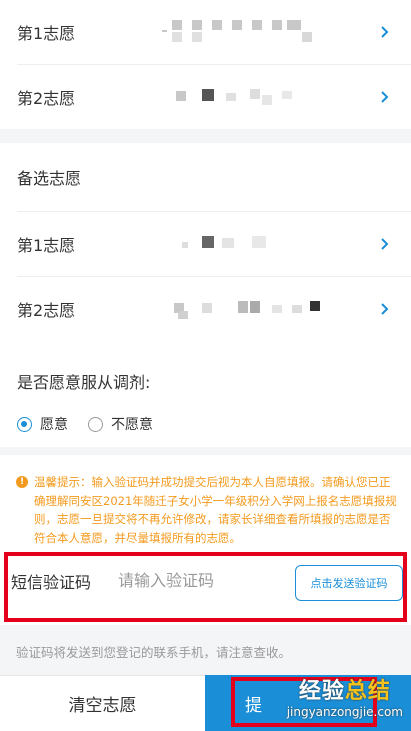  I want to click on highlight-box, so click(304, 702).